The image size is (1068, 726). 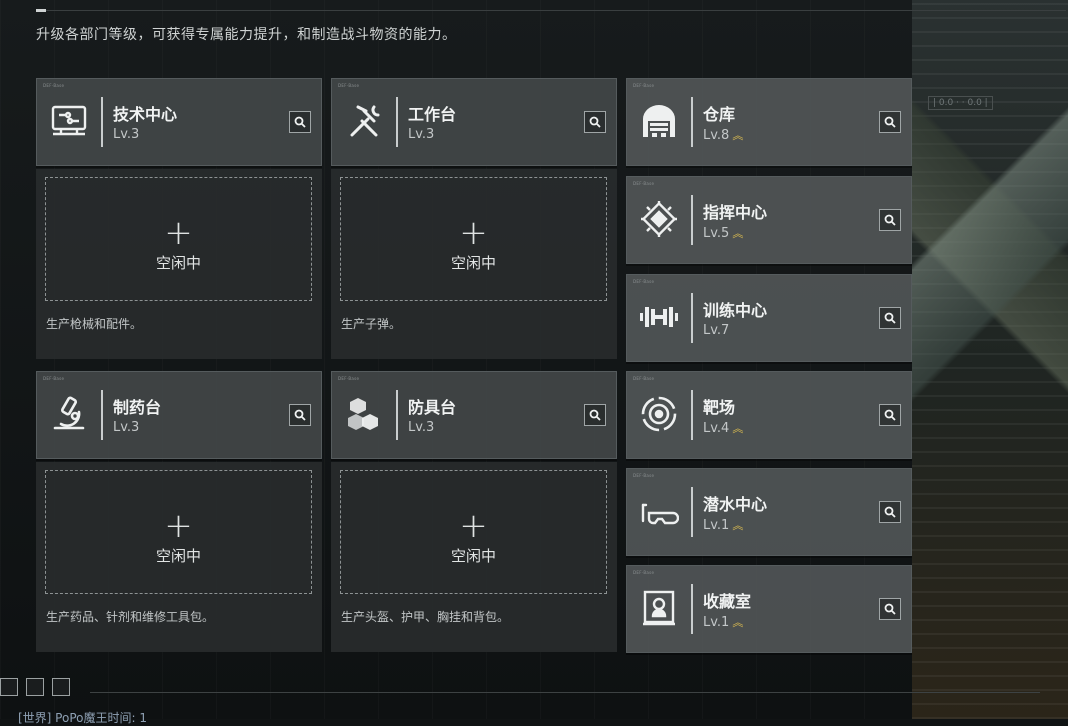 What do you see at coordinates (179, 122) in the screenshot?
I see `facility-card-tech-center: DEF·Base 技术中心 Lv.3` at bounding box center [179, 122].